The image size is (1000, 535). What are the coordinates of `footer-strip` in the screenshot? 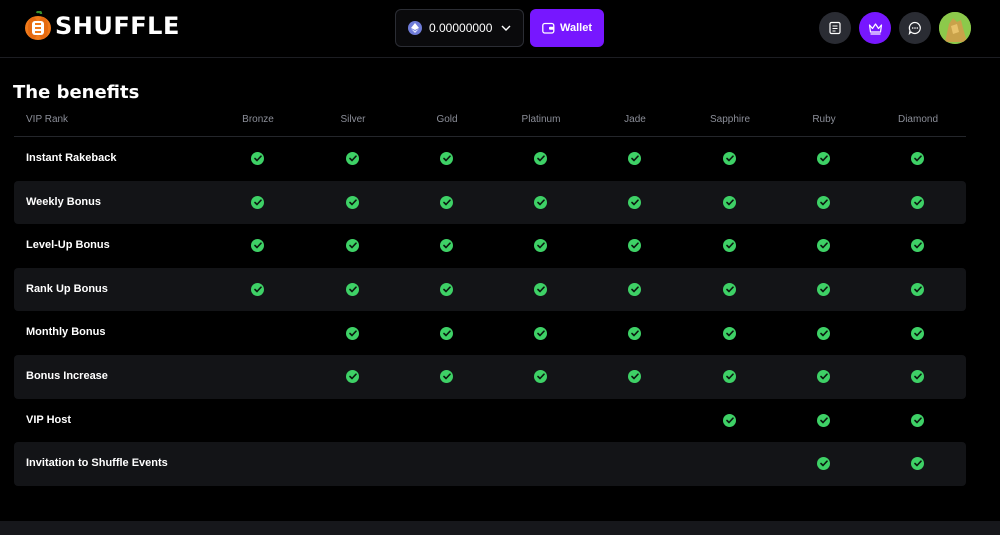 It's located at (500, 528).